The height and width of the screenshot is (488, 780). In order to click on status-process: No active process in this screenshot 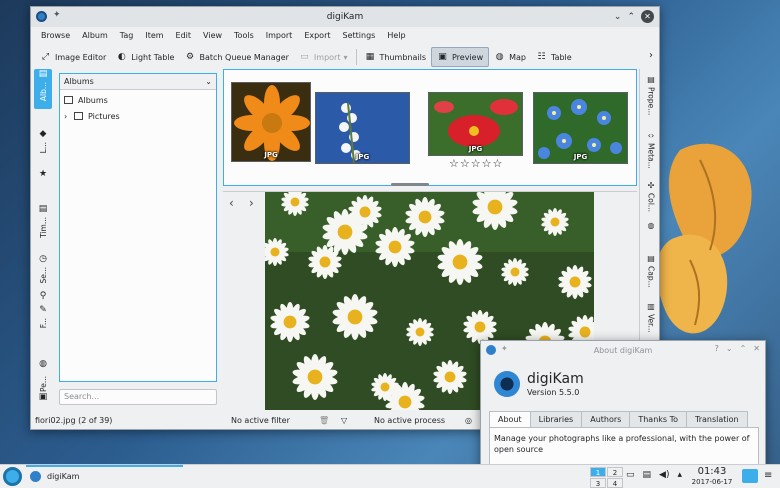, I will do `click(410, 420)`.